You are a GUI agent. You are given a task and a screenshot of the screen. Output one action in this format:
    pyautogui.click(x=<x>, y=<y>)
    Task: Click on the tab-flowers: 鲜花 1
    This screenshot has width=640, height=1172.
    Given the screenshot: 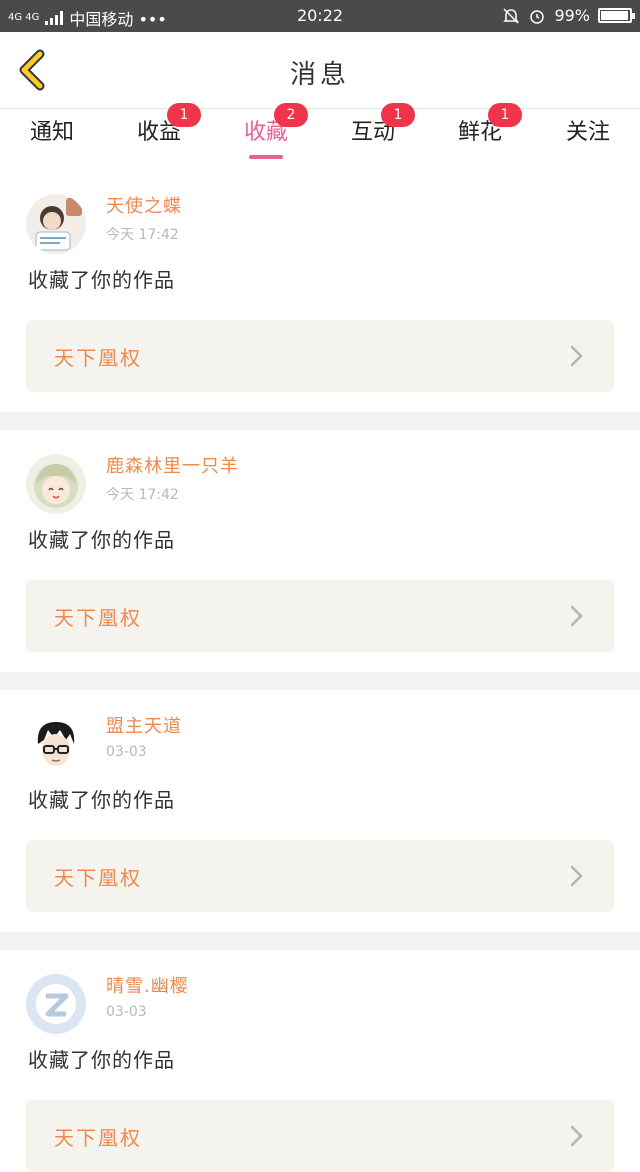 What is the action you would take?
    pyautogui.click(x=480, y=132)
    